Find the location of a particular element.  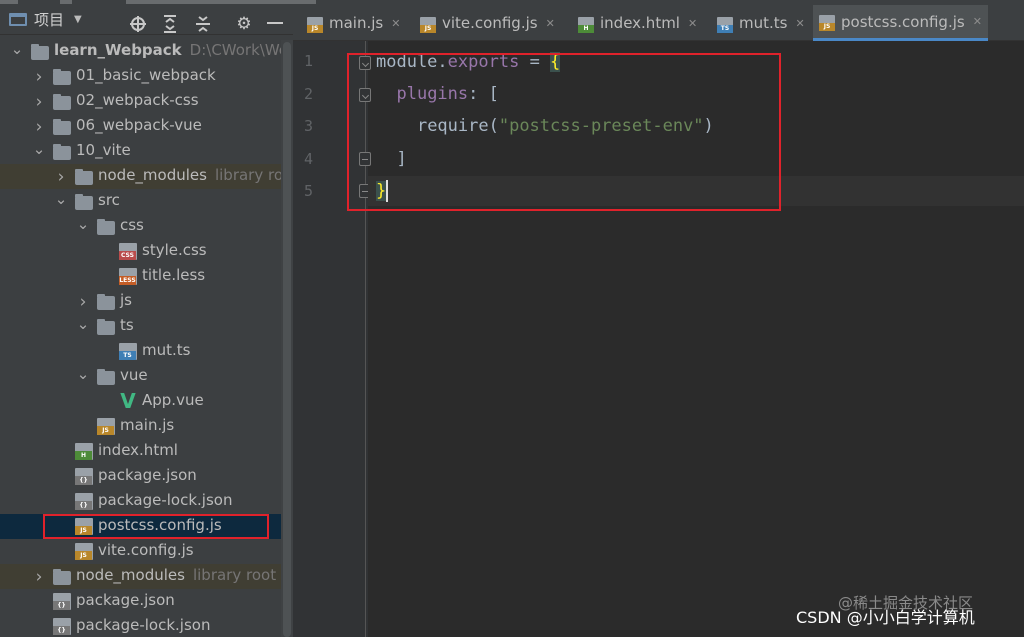

tree-item-text: package-lock.json is located at coordinates (143, 625).